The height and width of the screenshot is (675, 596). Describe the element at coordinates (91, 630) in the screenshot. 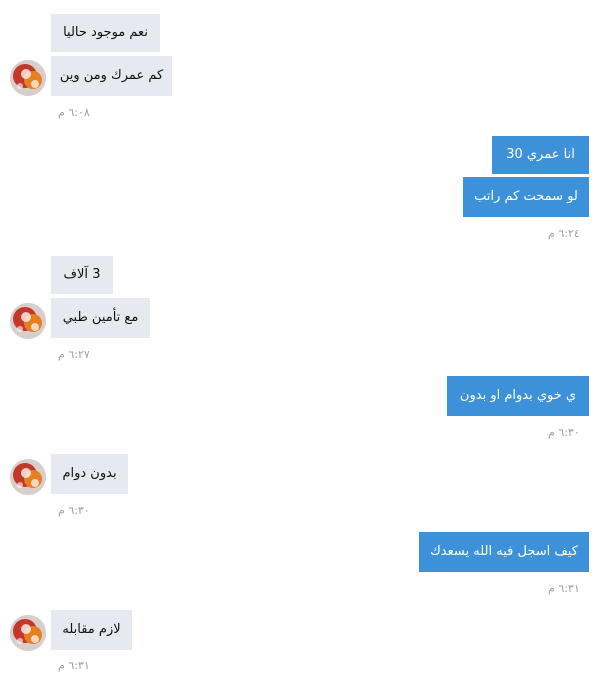

I see `incoming-message-bubble: لازم مقابله` at that location.